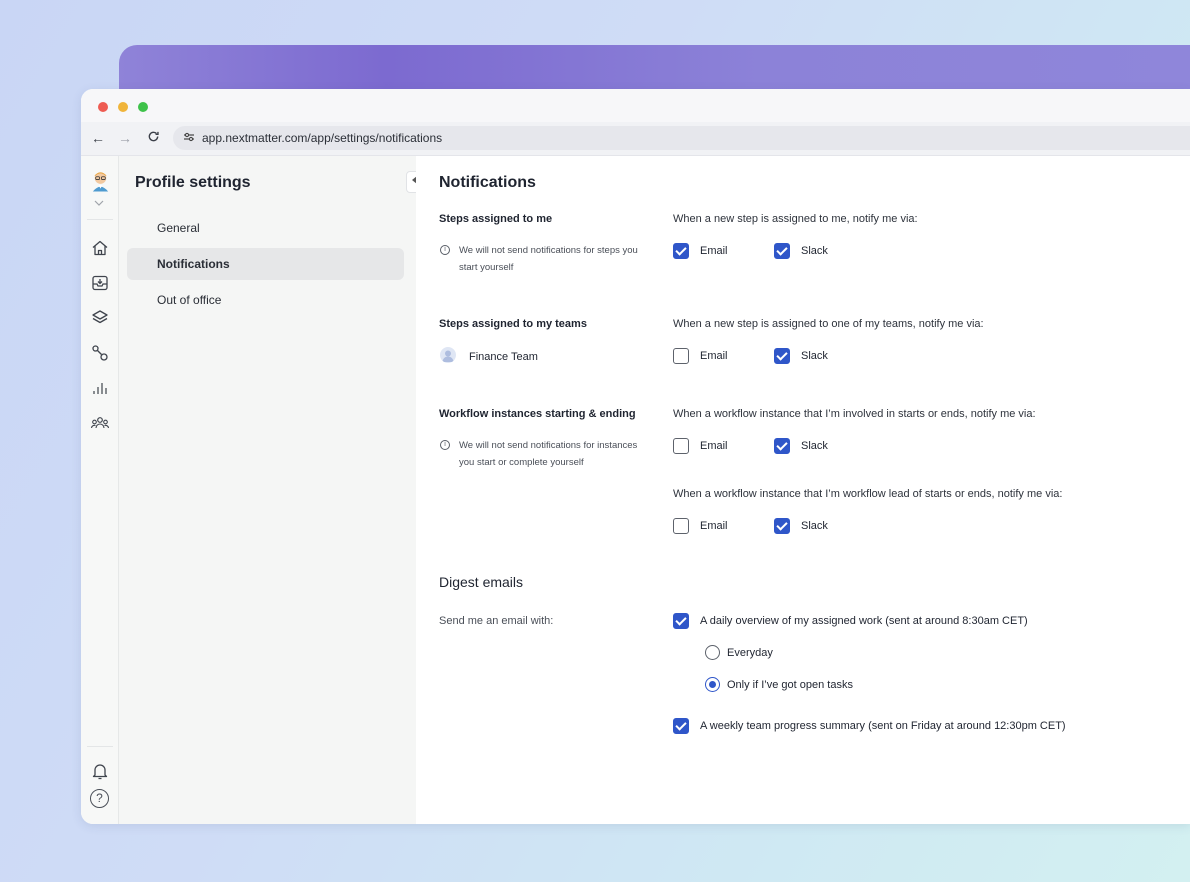 The image size is (1190, 882). Describe the element at coordinates (100, 353) in the screenshot. I see `workflow-icon` at that location.